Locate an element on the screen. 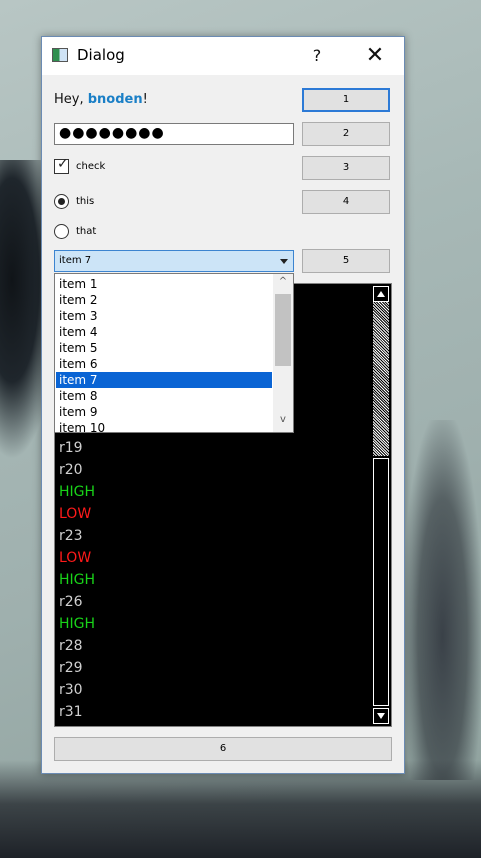 The width and height of the screenshot is (481, 858). checkmark-icon: ✓ is located at coordinates (63, 164).